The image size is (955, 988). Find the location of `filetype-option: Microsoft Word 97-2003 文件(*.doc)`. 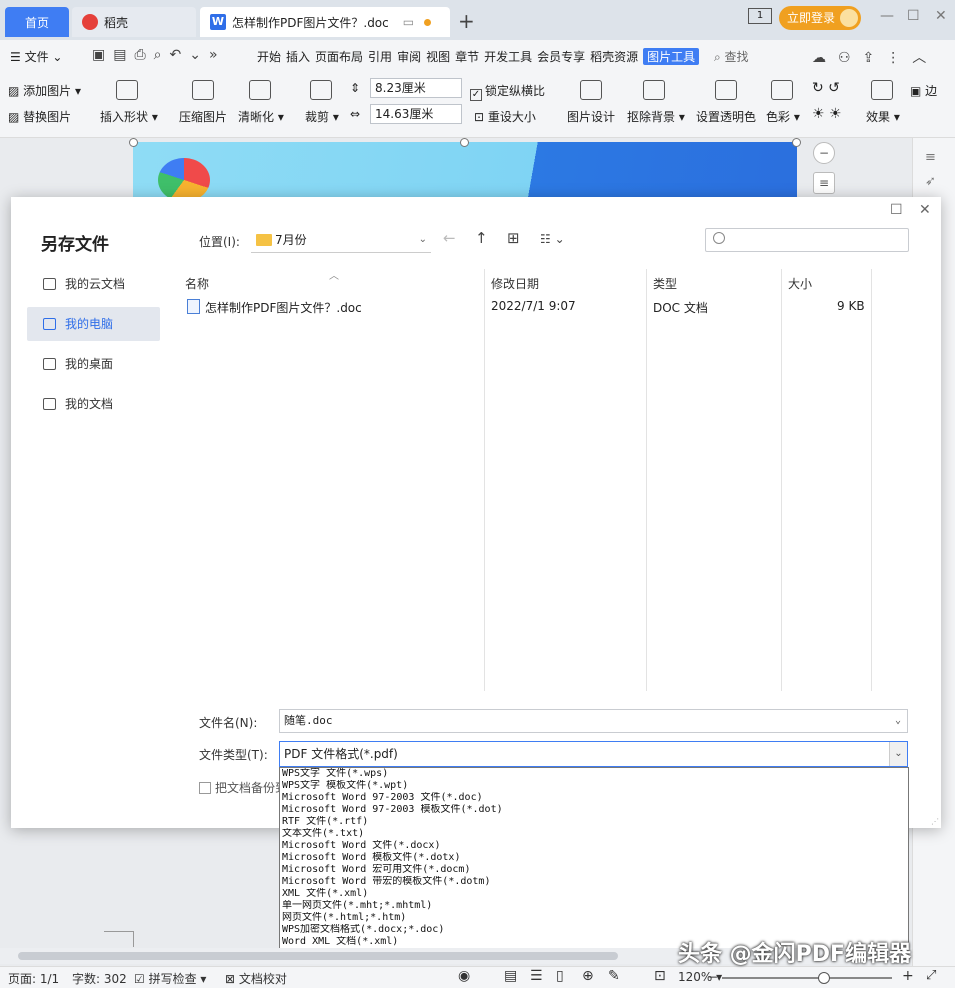

filetype-option: Microsoft Word 97-2003 文件(*.doc) is located at coordinates (594, 798).